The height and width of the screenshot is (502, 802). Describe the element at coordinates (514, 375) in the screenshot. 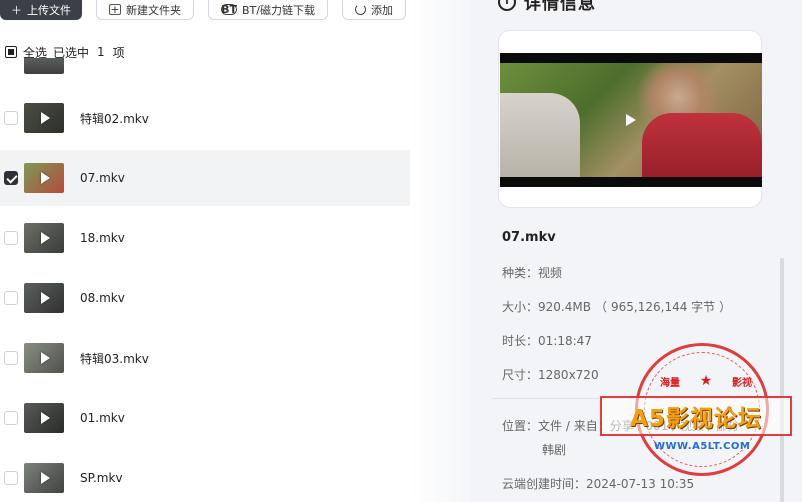

I see `dimension-label: 尺寸` at that location.